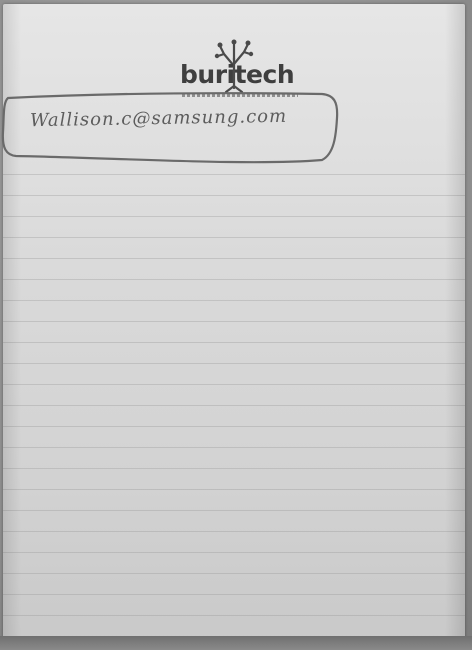 Image resolution: width=472 pixels, height=650 pixels. Describe the element at coordinates (237, 74) in the screenshot. I see `logo-wordmark: buritech` at that location.